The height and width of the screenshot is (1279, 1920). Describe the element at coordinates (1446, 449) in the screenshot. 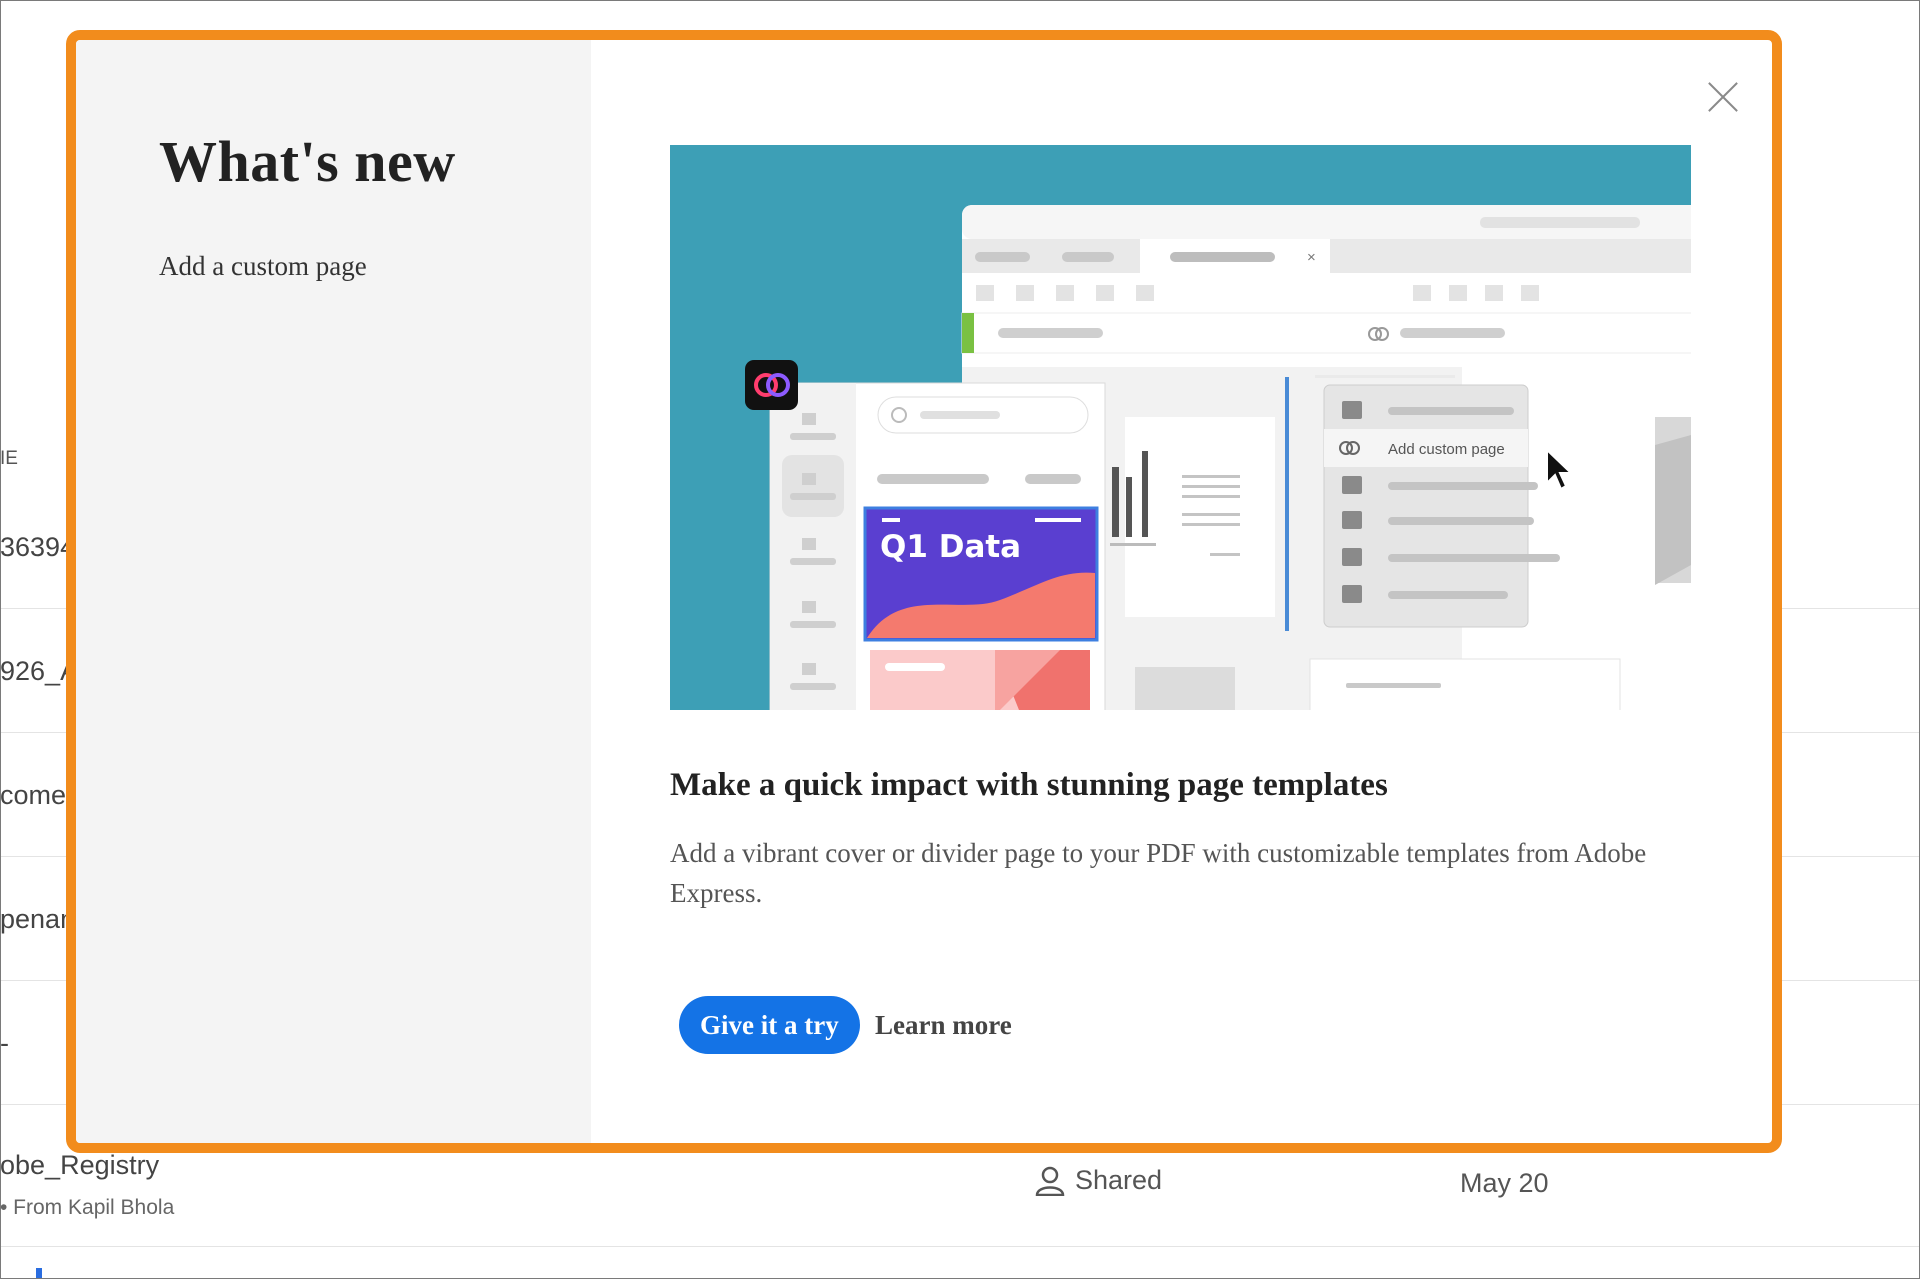

I see `menu-item-add-custom-page: Add custom page` at that location.